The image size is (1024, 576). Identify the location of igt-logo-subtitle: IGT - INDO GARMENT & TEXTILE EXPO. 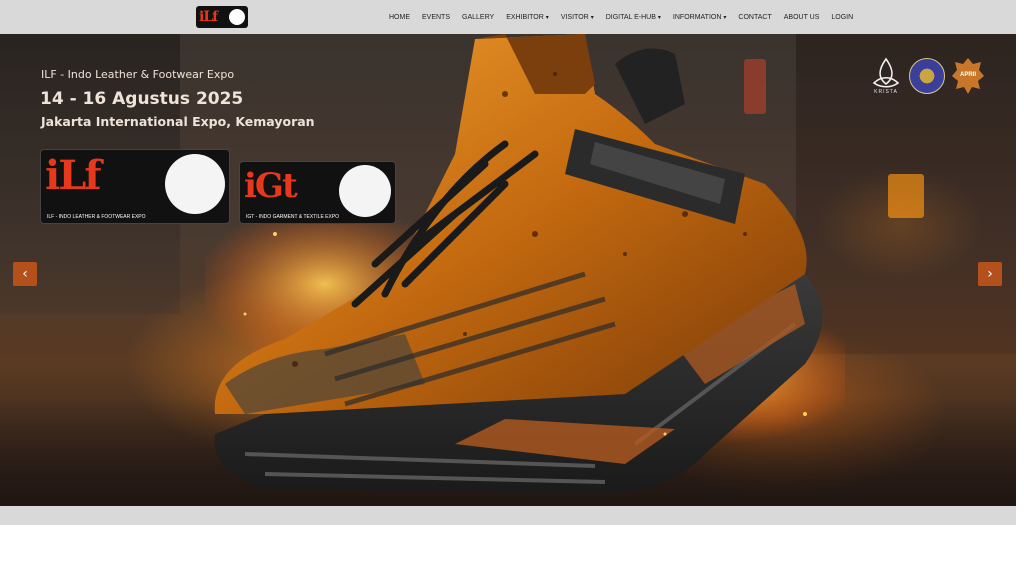
(293, 217).